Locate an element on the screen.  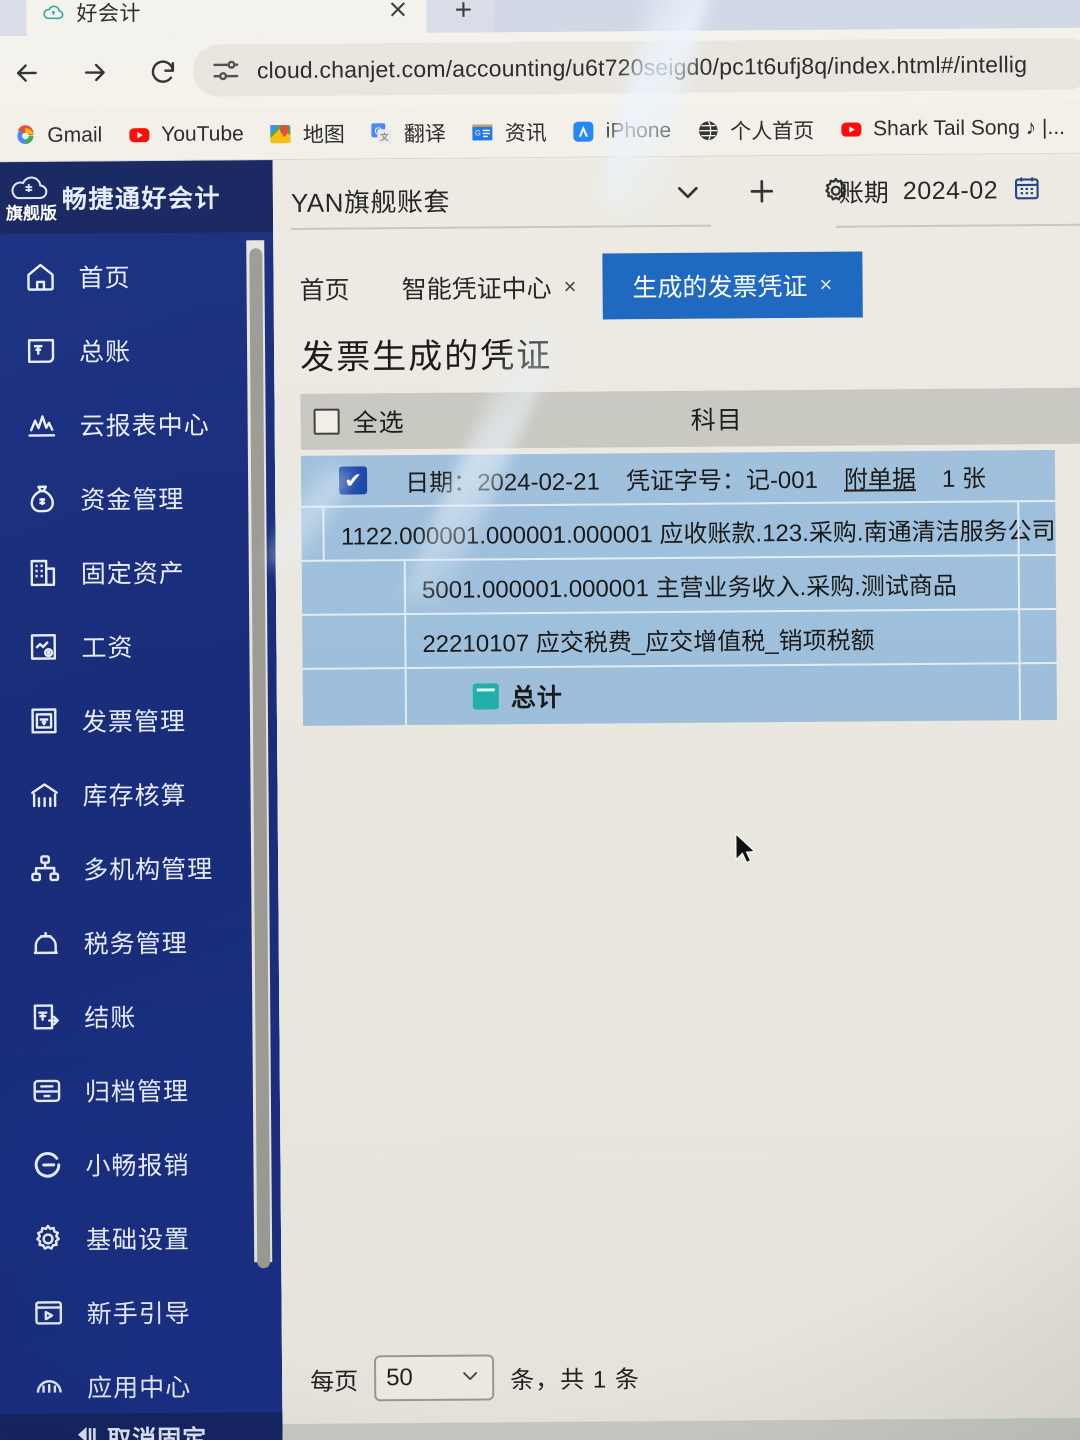
forward-arrow-icon is located at coordinates (95, 72).